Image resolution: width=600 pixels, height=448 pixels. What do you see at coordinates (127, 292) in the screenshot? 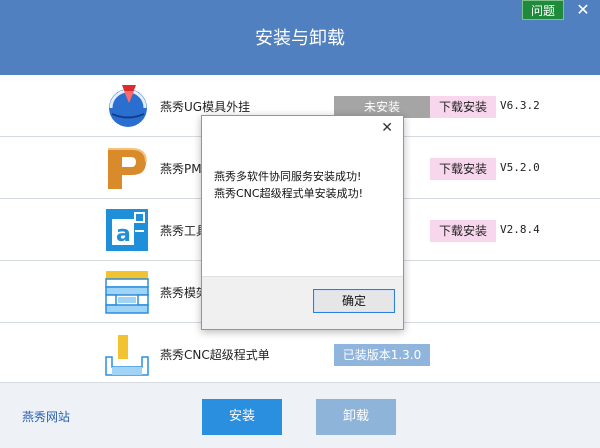
I see `mold-base-icon` at bounding box center [127, 292].